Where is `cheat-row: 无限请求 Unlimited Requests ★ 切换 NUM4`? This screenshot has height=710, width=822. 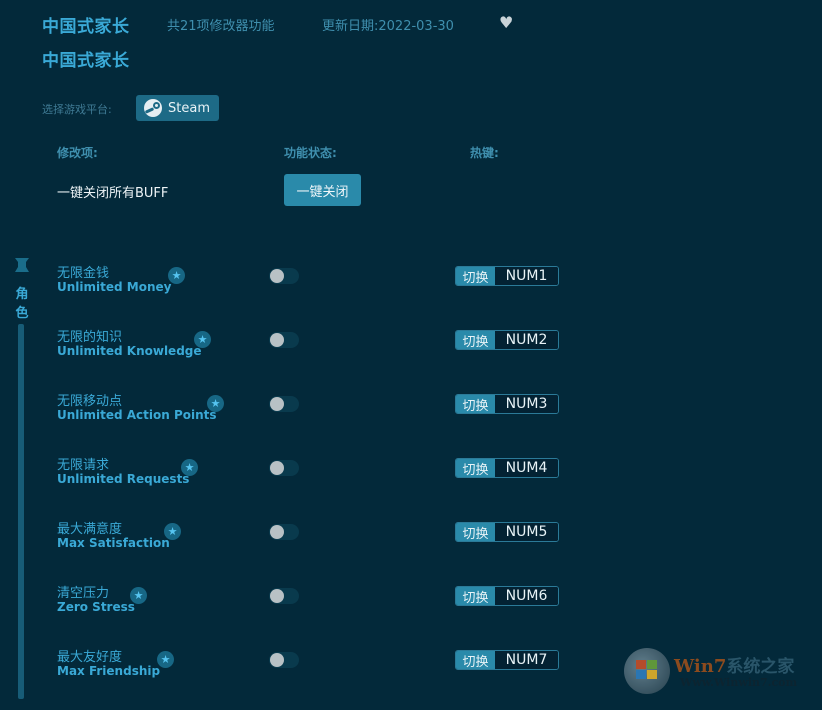 cheat-row: 无限请求 Unlimited Requests ★ 切换 NUM4 is located at coordinates (411, 486).